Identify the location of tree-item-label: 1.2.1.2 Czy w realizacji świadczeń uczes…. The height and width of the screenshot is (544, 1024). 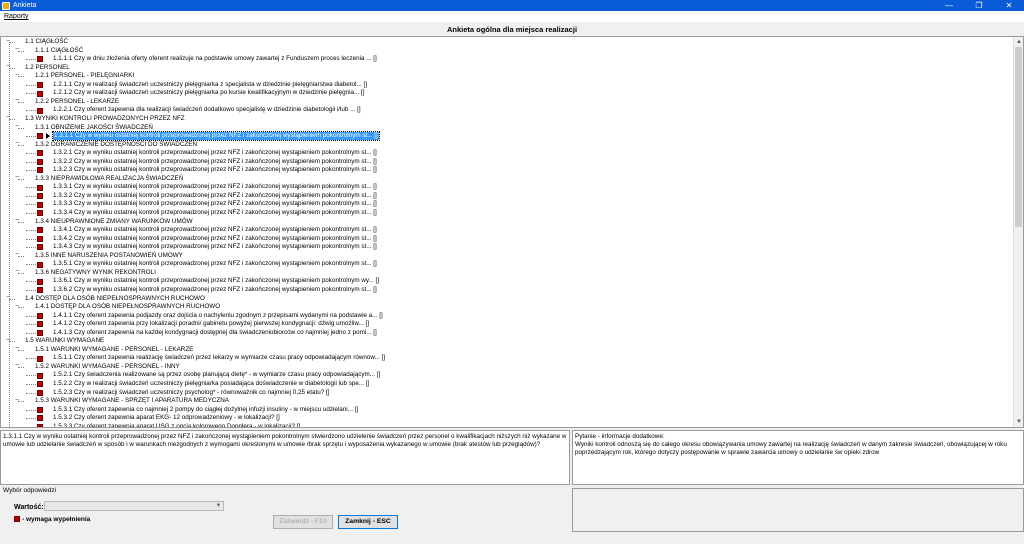
(209, 93).